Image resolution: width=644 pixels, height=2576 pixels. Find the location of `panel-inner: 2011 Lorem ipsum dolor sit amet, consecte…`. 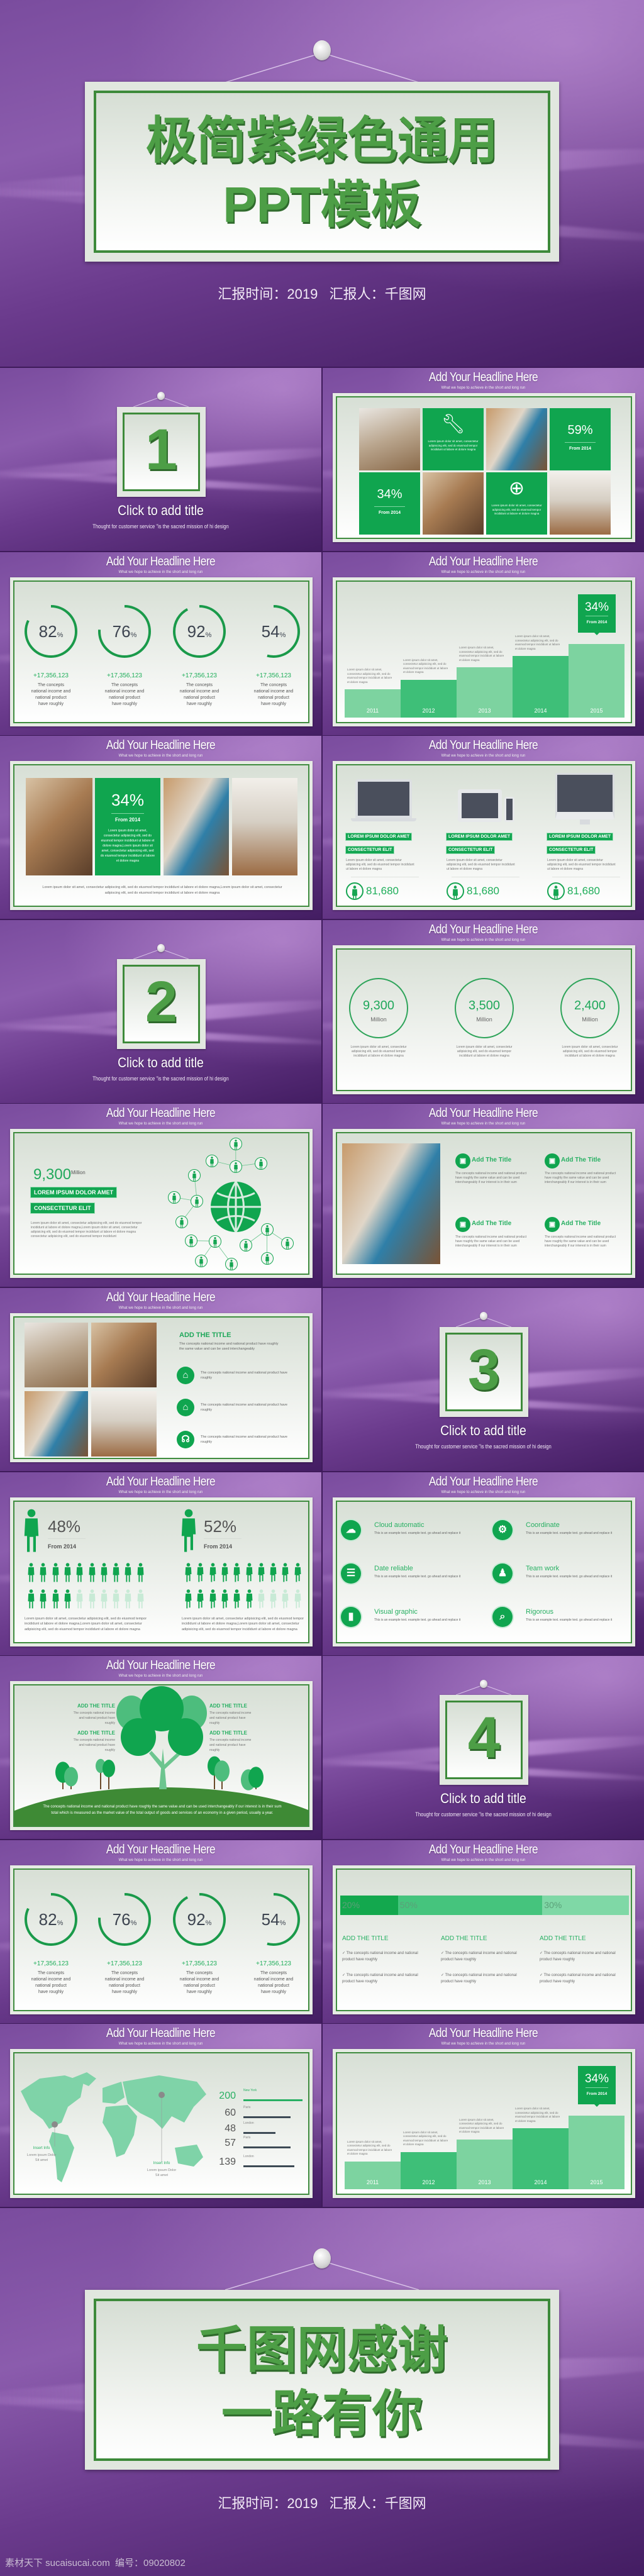

panel-inner: 2011 Lorem ipsum dolor sit amet, consecte… is located at coordinates (484, 2124).